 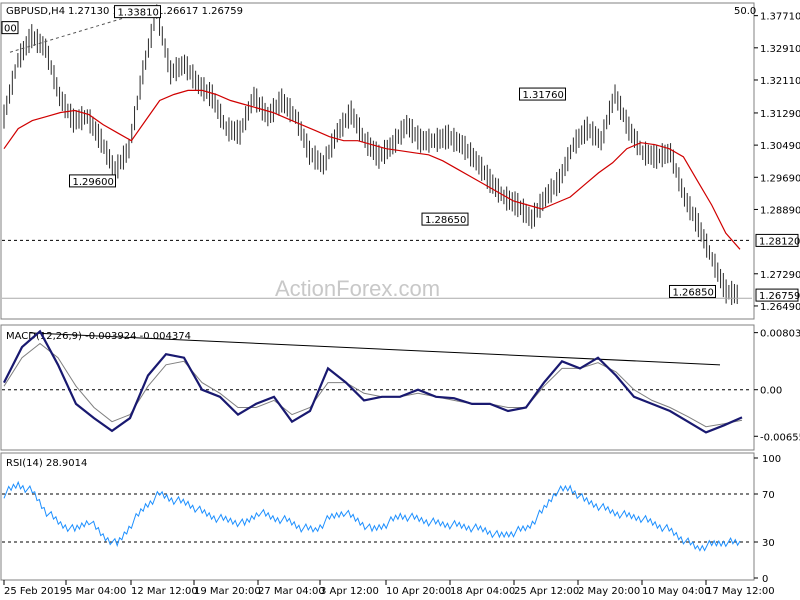 What do you see at coordinates (780, 81) in the screenshot?
I see `price-tick-label: 1.32110` at bounding box center [780, 81].